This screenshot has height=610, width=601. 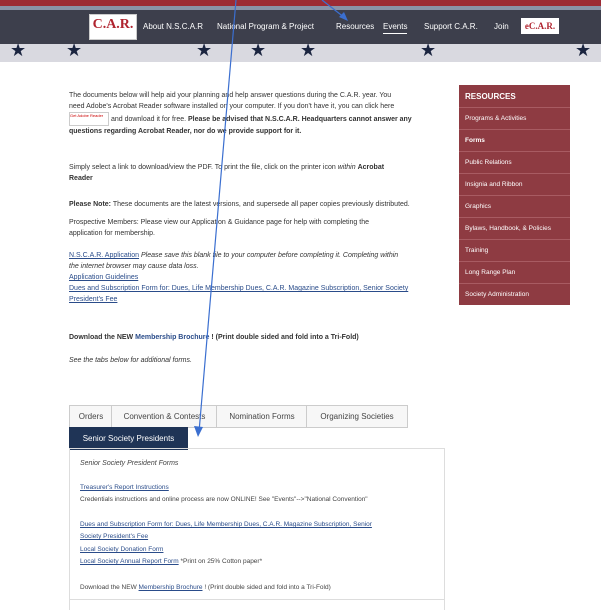 I want to click on tab-convention: Convention & Contests, so click(x=164, y=416).